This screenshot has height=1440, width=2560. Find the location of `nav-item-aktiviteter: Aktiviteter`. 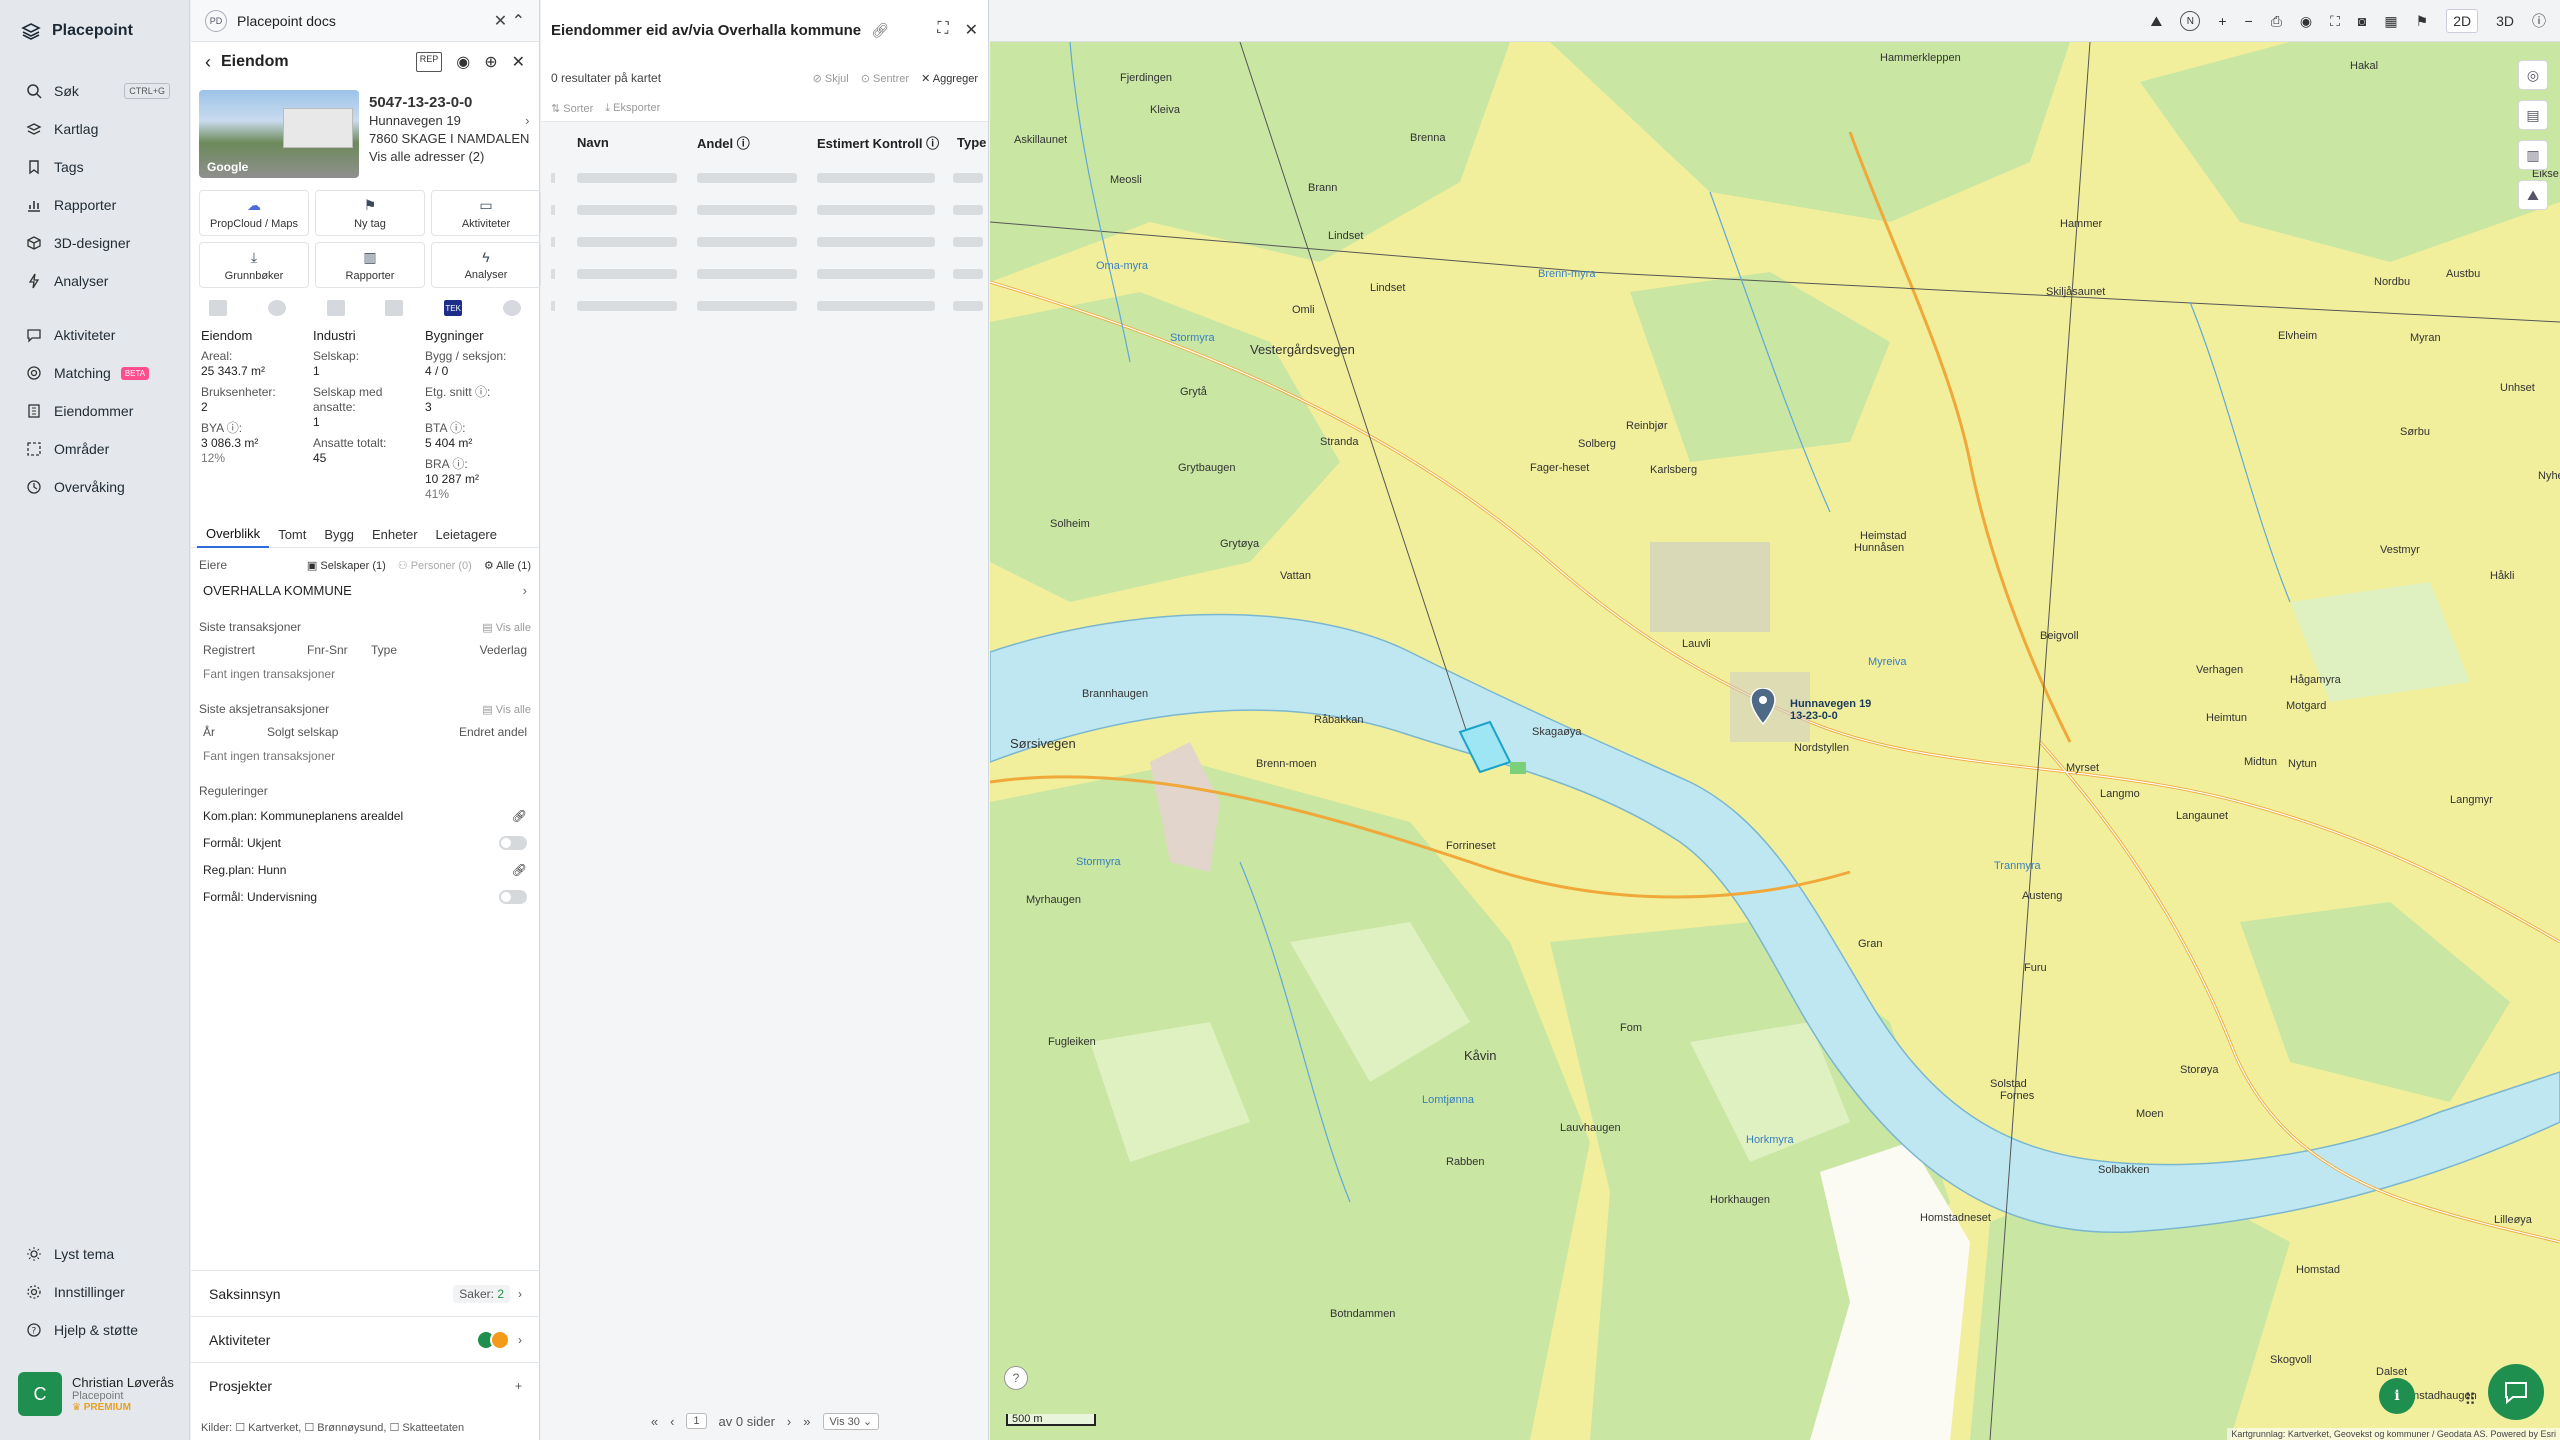

nav-item-aktiviteter: Aktiviteter is located at coordinates (95, 335).